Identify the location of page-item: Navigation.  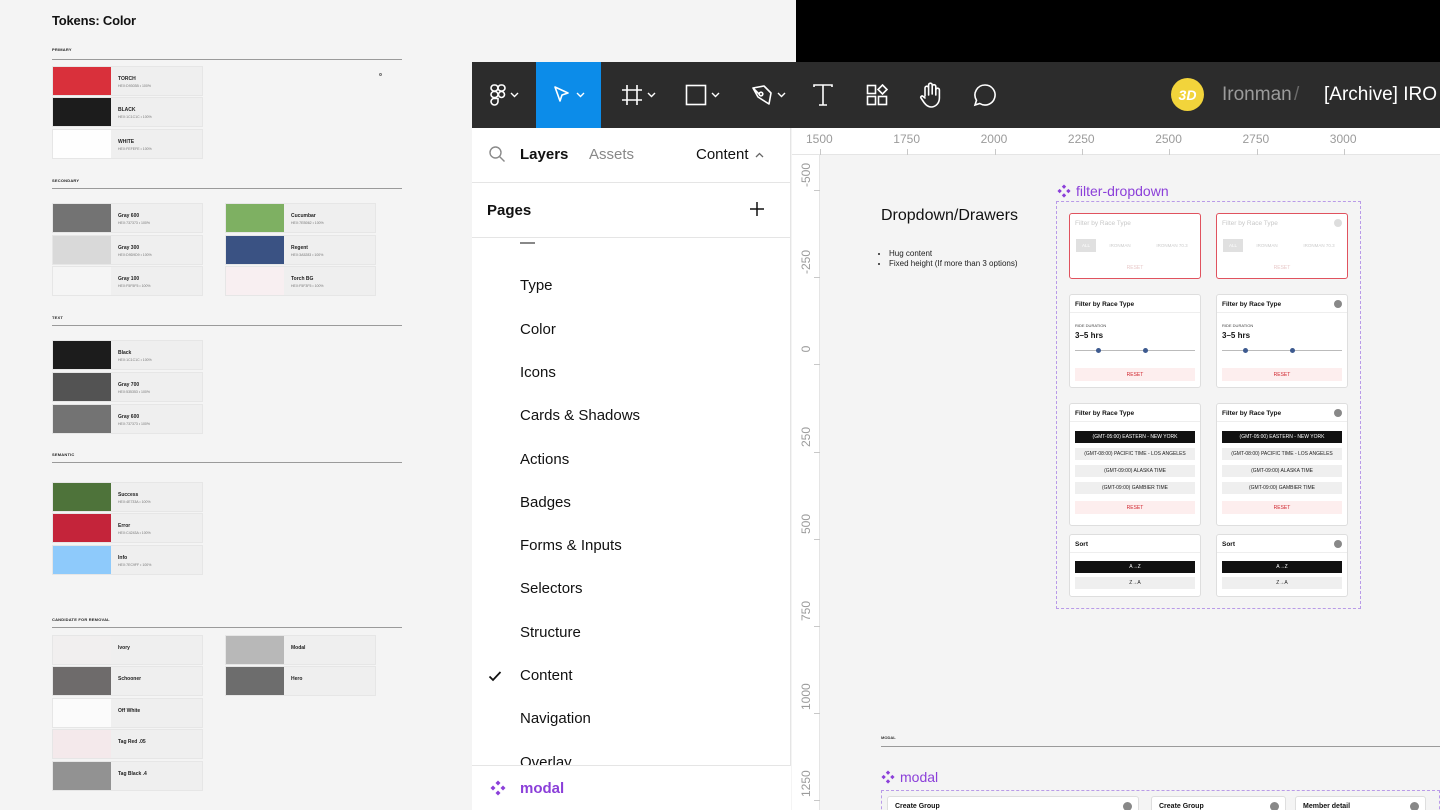
(631, 720).